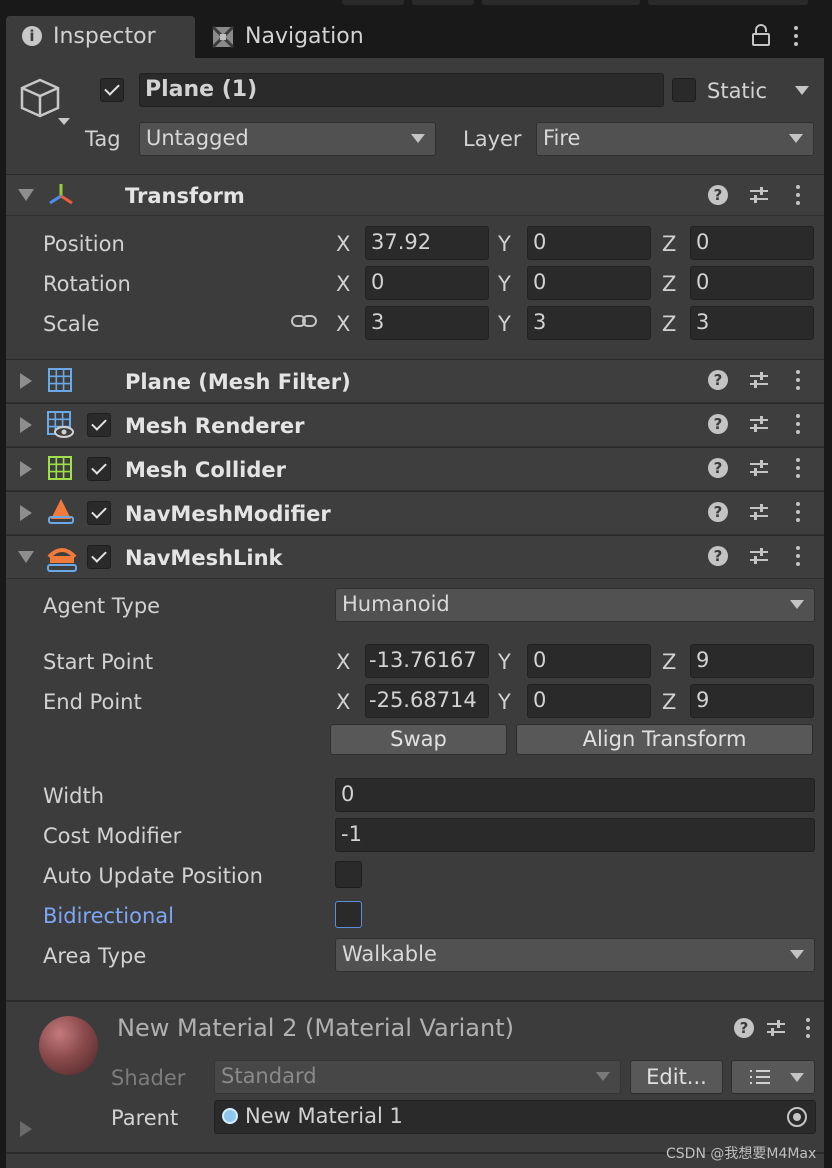 This screenshot has height=1168, width=832. Describe the element at coordinates (417, 1077) in the screenshot. I see `shader-dropdown: Standard` at that location.